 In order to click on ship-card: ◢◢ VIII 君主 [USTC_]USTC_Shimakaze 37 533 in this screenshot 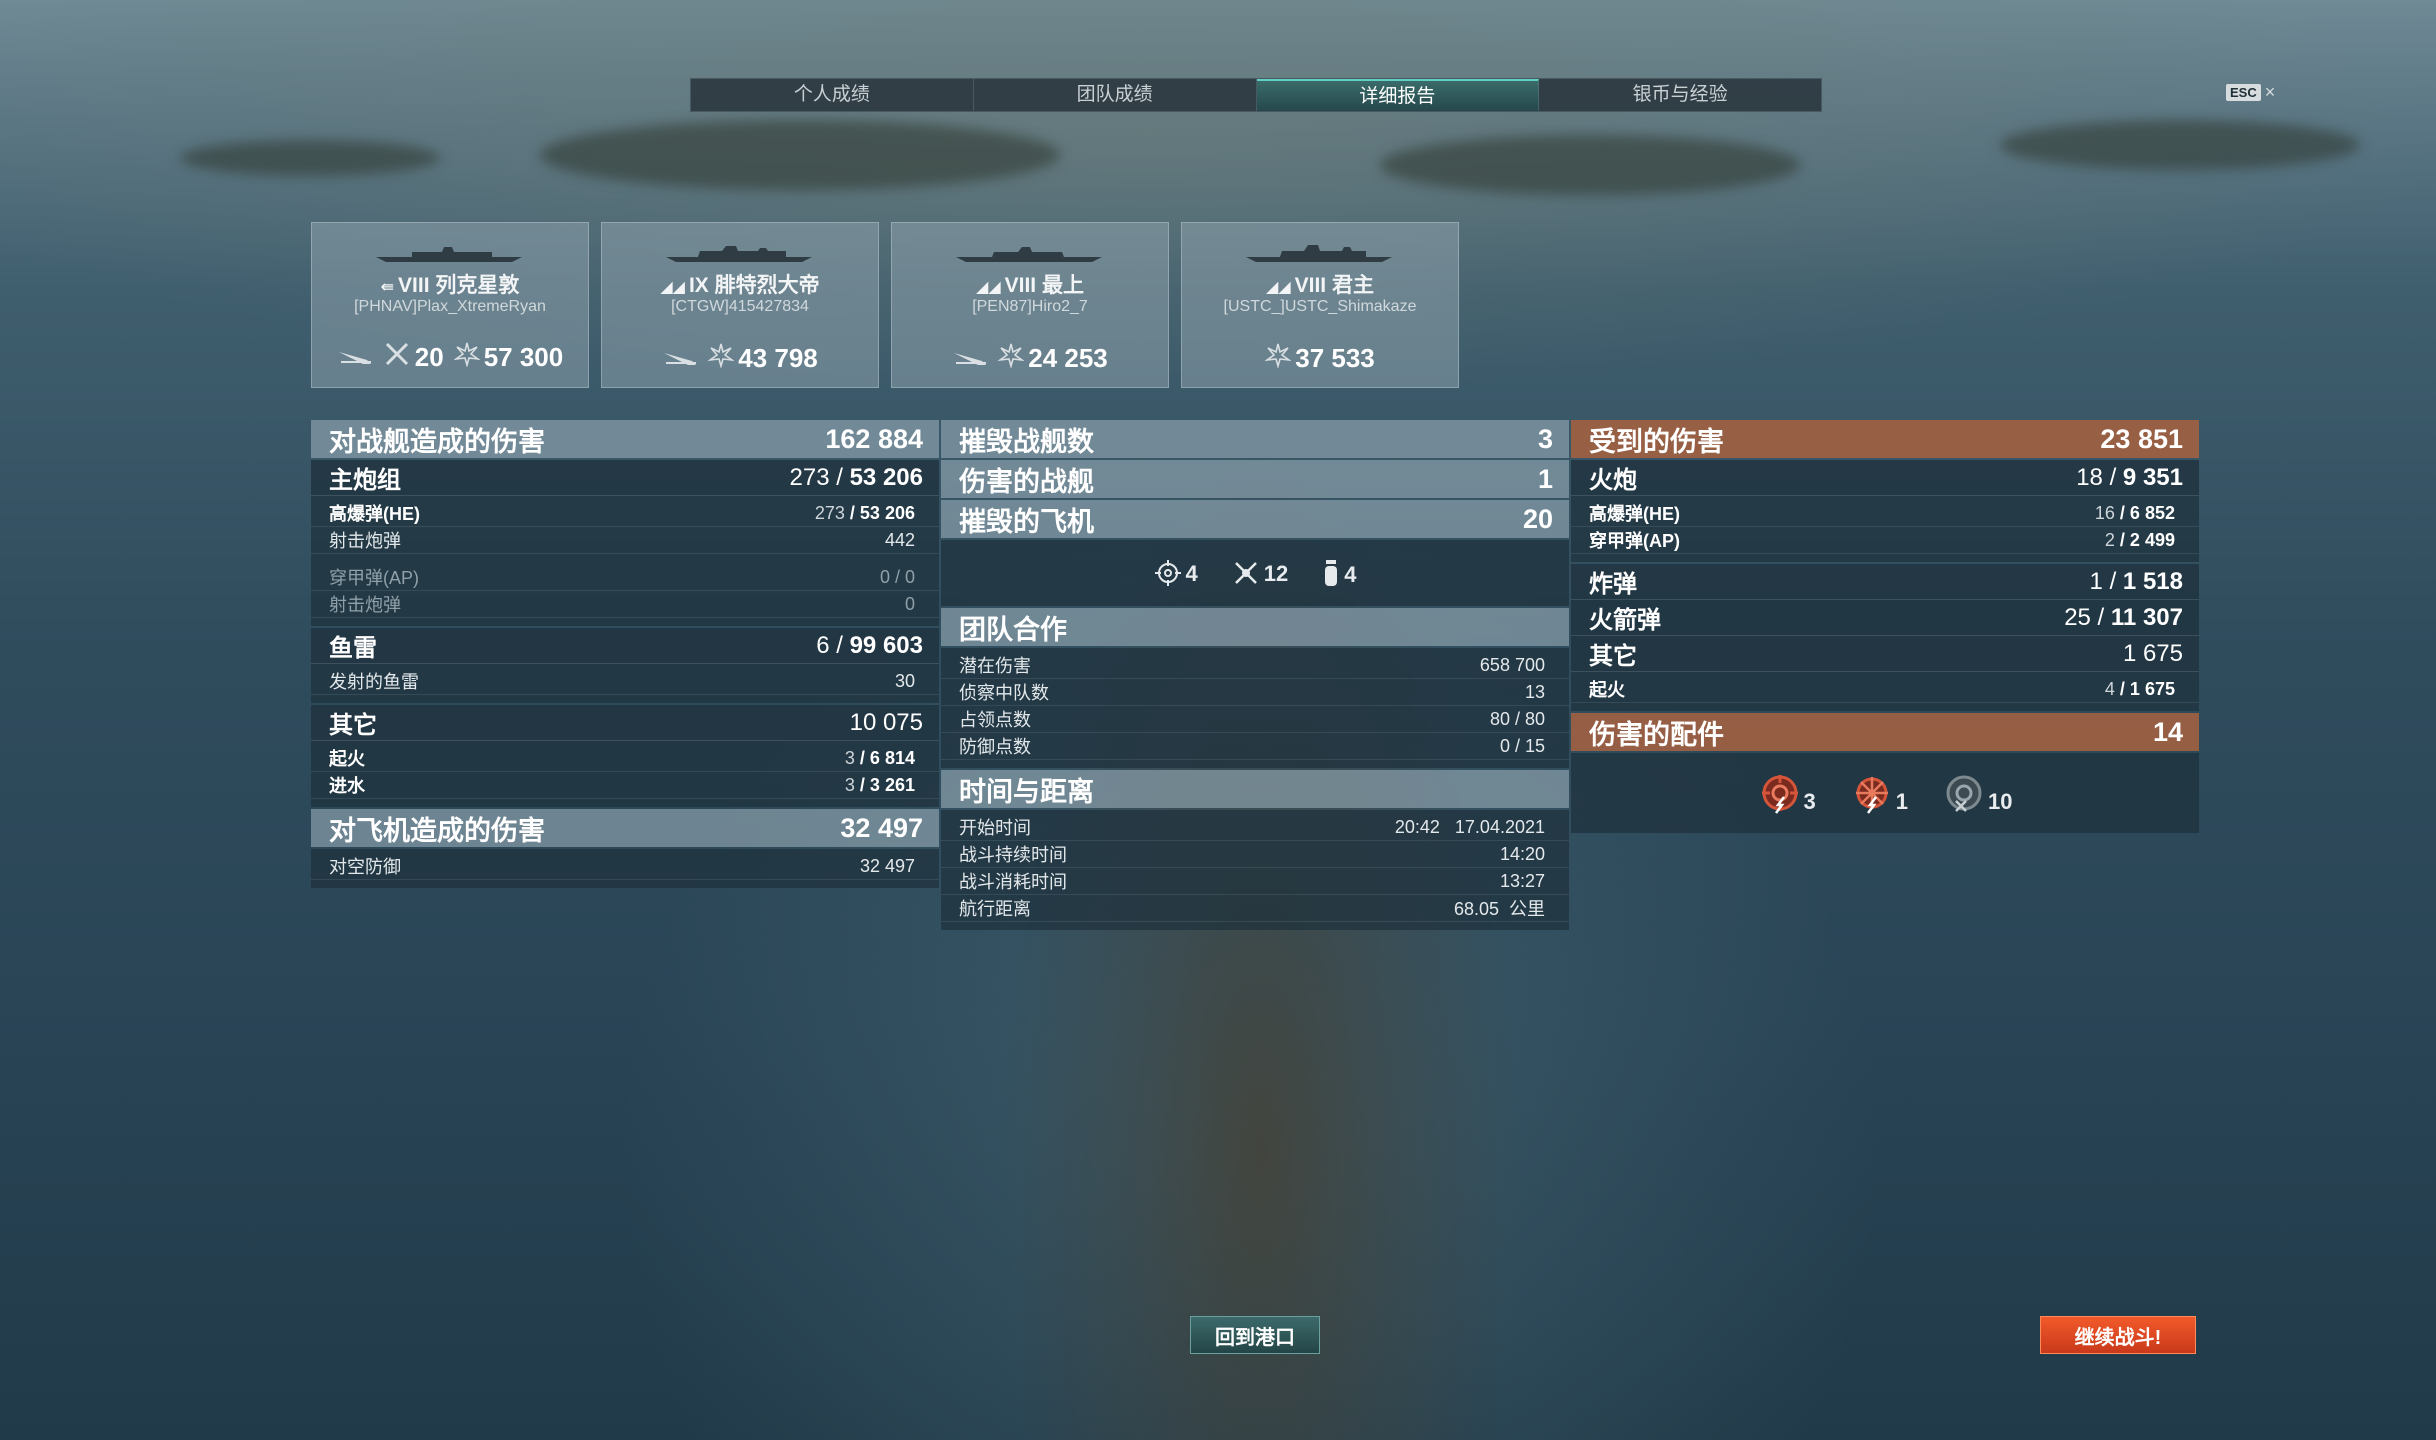, I will do `click(1320, 305)`.